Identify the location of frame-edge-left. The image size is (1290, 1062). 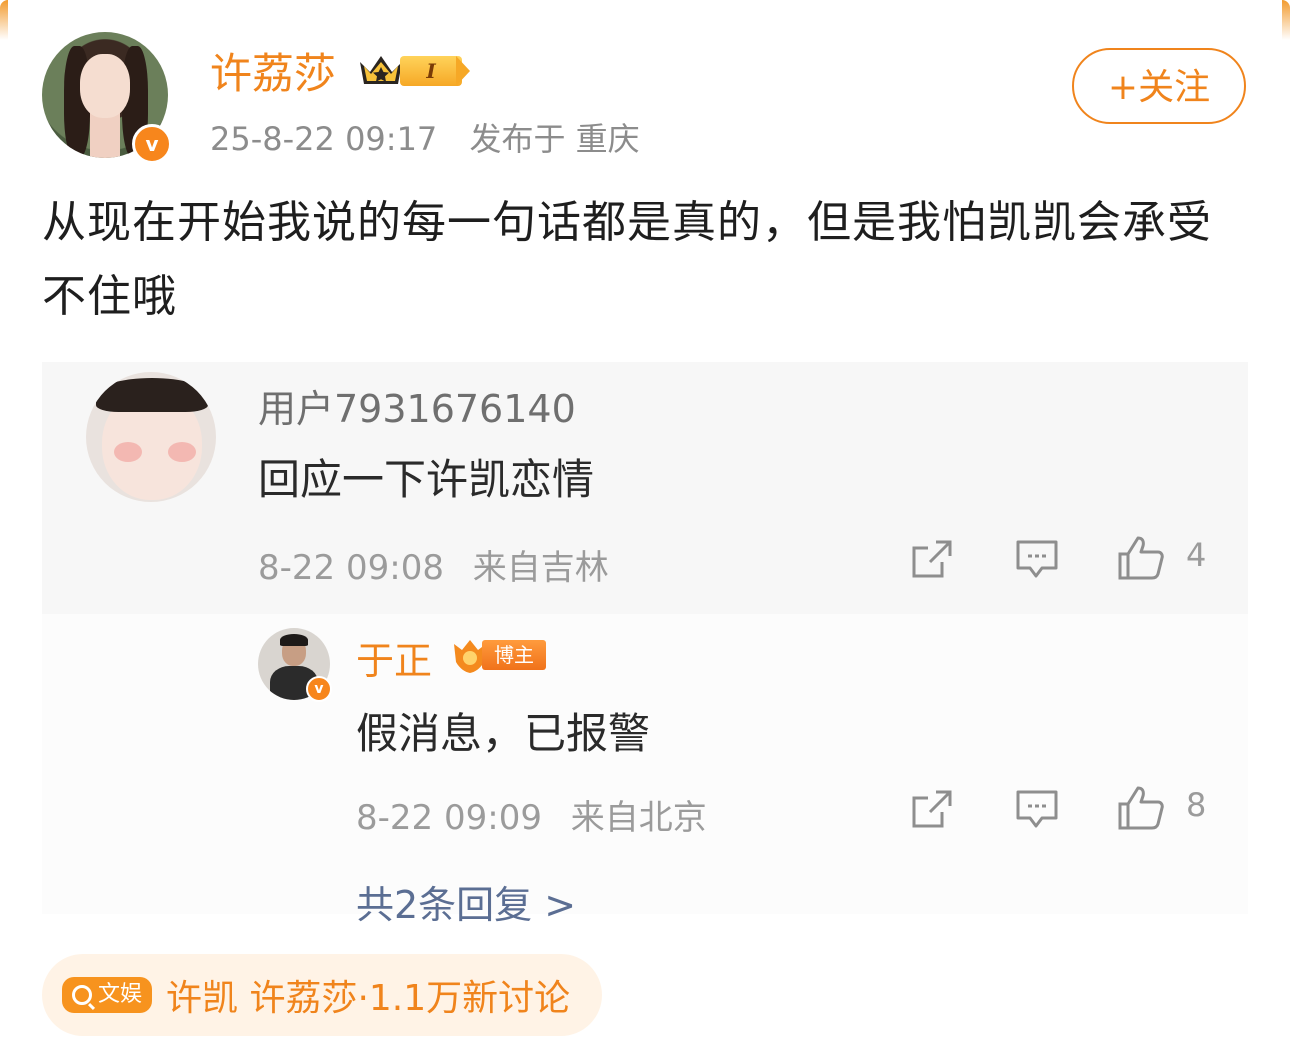
(4, 20).